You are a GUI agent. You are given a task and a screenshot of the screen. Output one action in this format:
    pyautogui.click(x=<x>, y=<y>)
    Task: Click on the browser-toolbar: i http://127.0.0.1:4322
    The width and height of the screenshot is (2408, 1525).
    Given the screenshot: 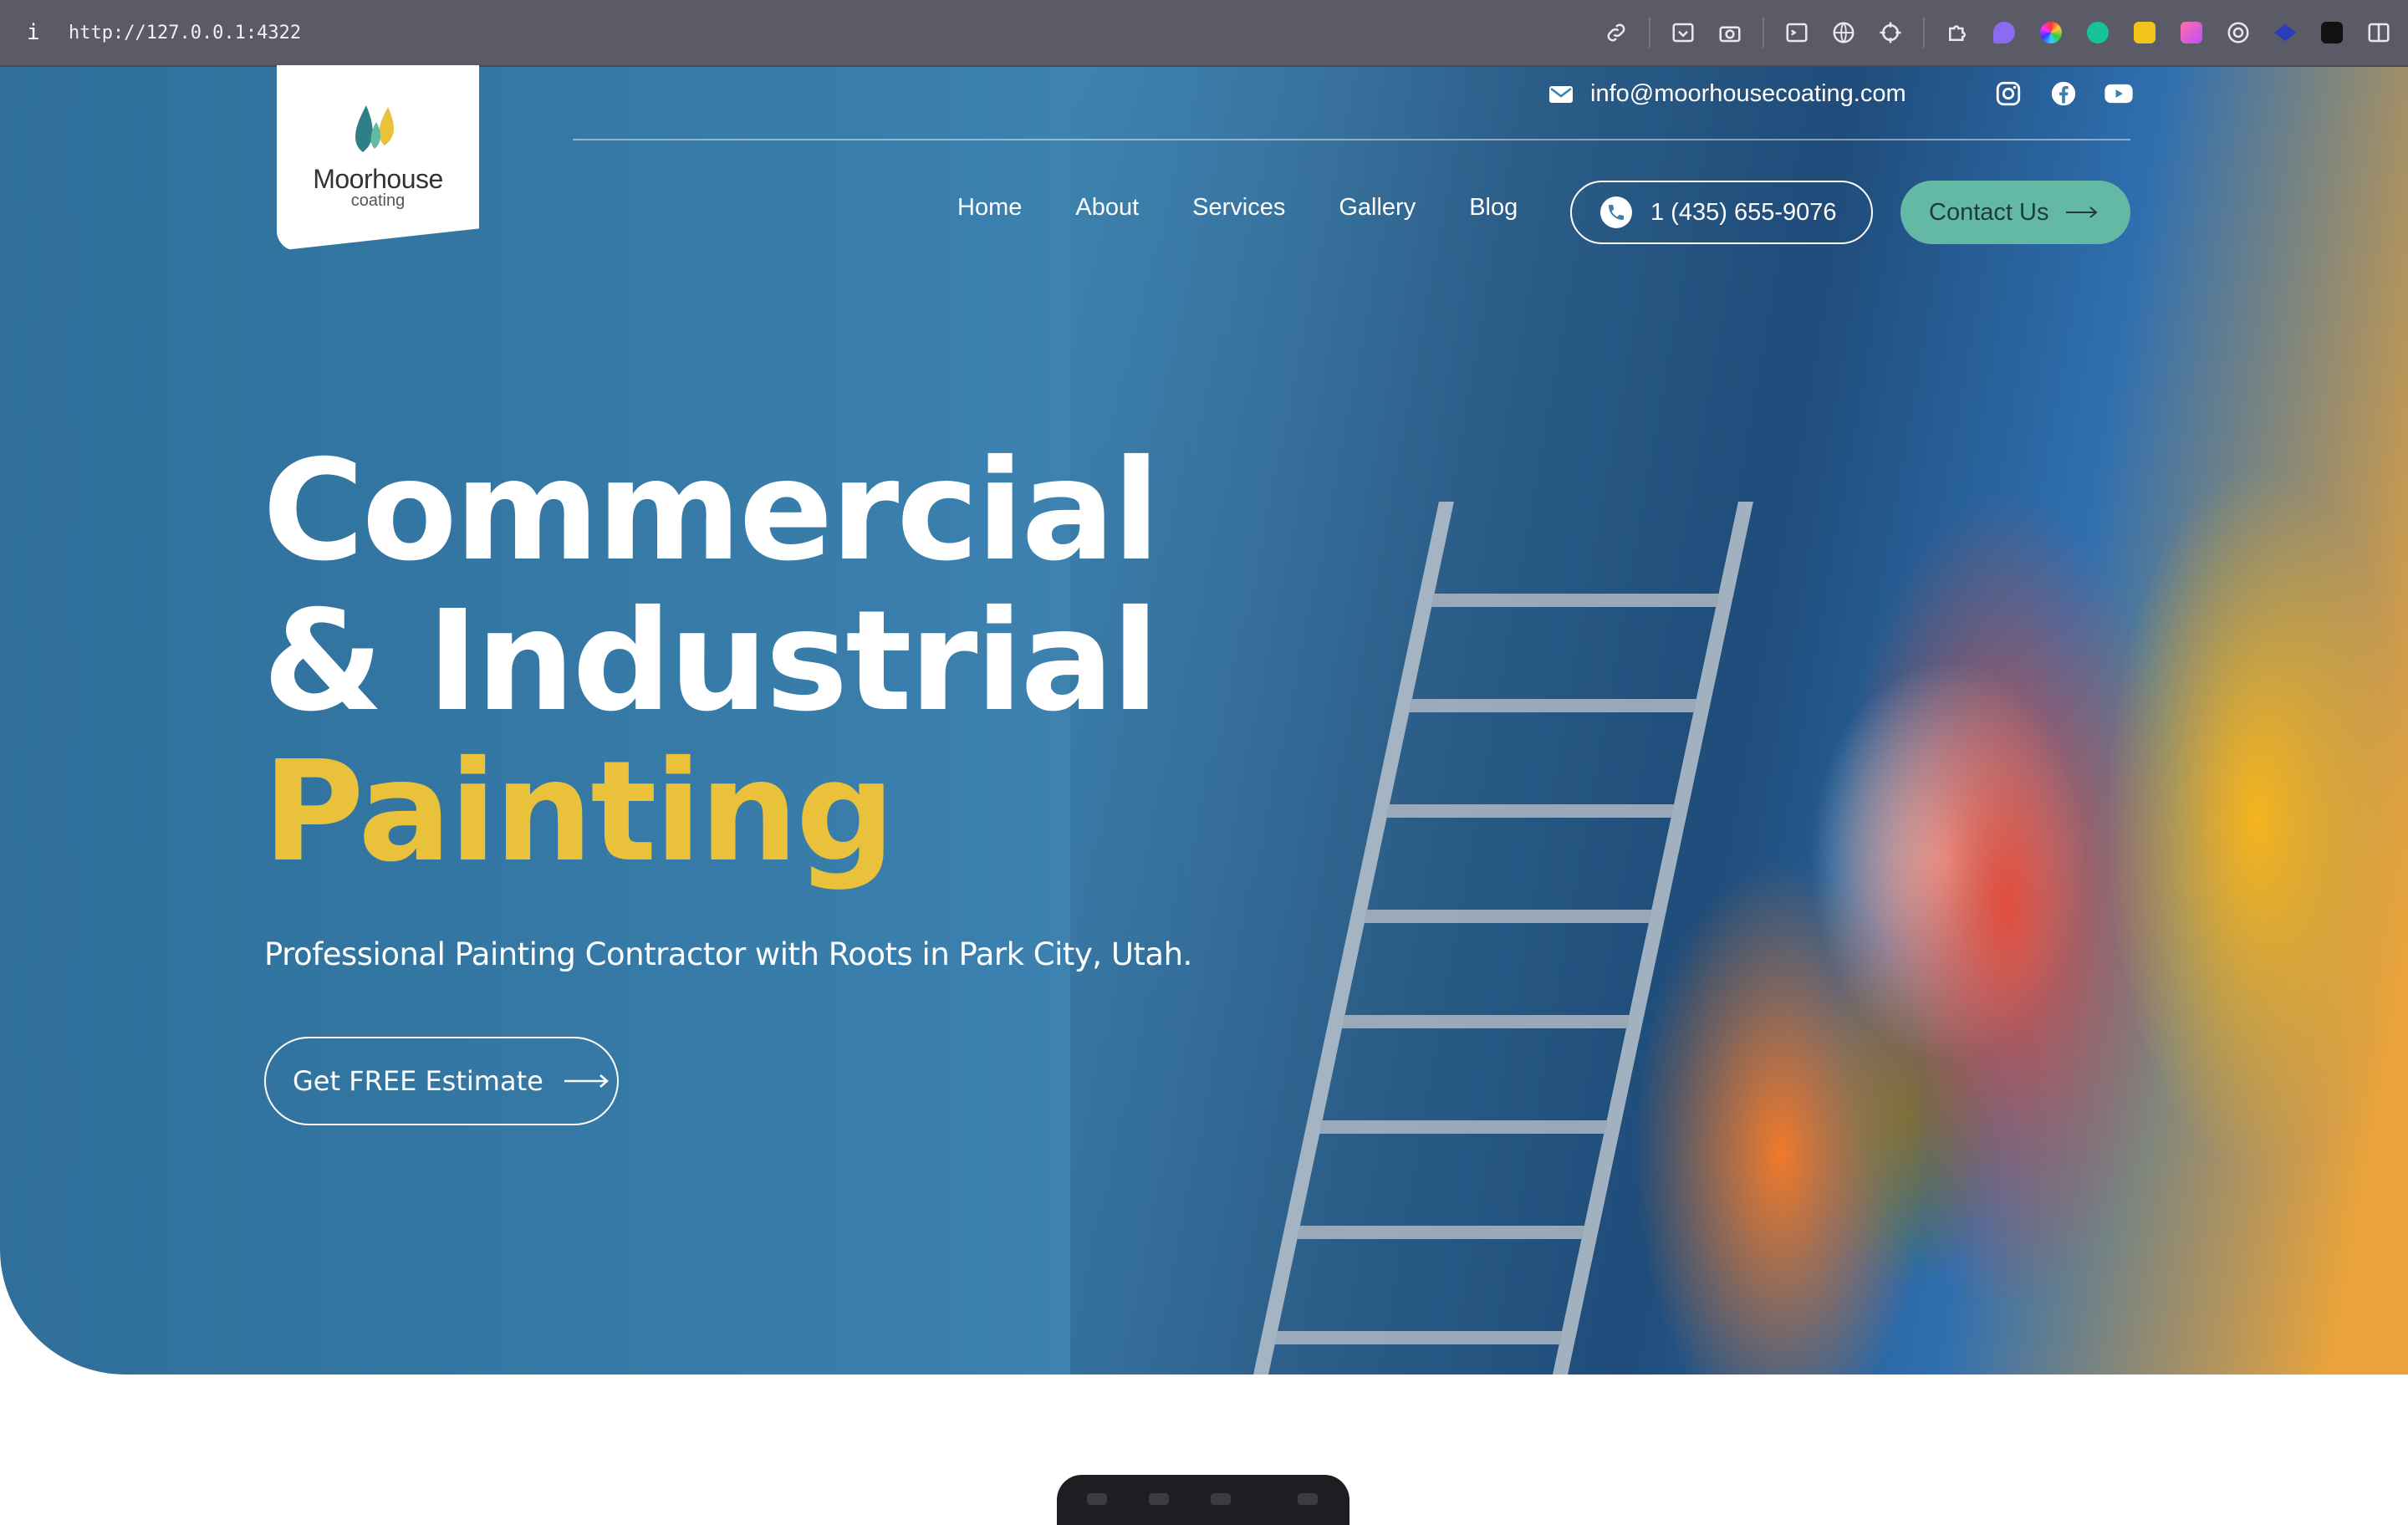 What is the action you would take?
    pyautogui.click(x=1204, y=33)
    